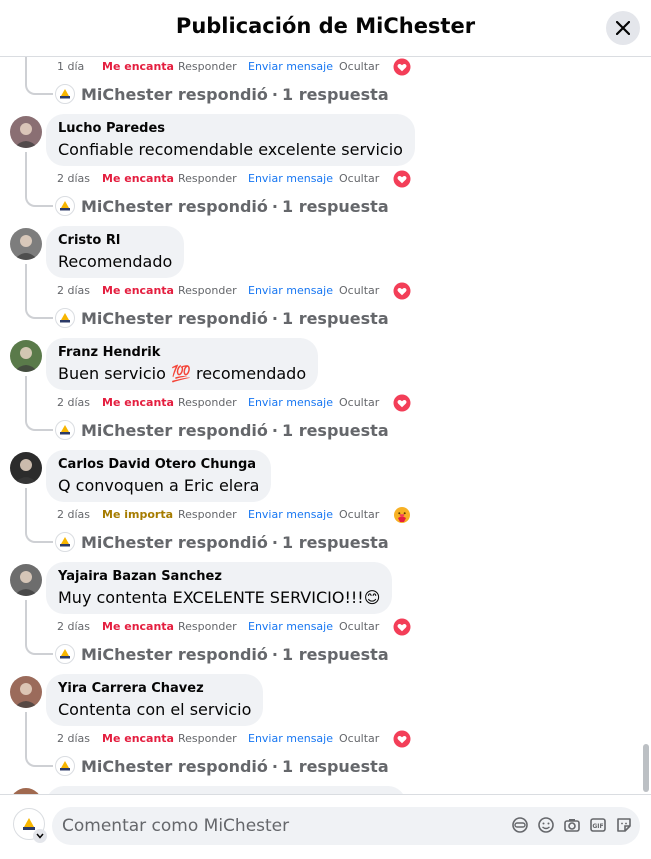 The height and width of the screenshot is (859, 651). I want to click on commenter-name: Cristo Rl, so click(115, 241).